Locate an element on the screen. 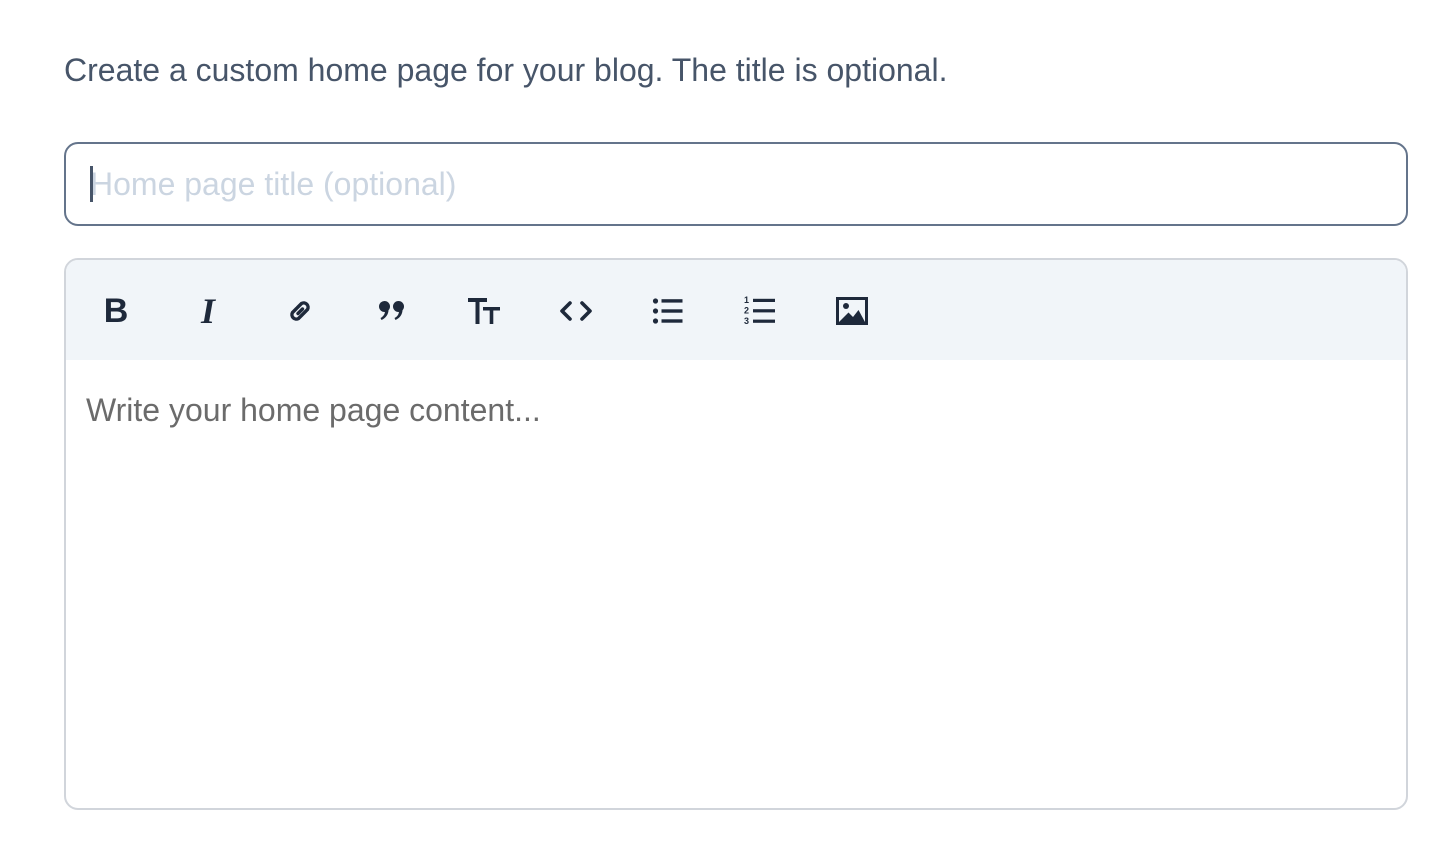 This screenshot has width=1452, height=848. quote-button is located at coordinates (392, 311).